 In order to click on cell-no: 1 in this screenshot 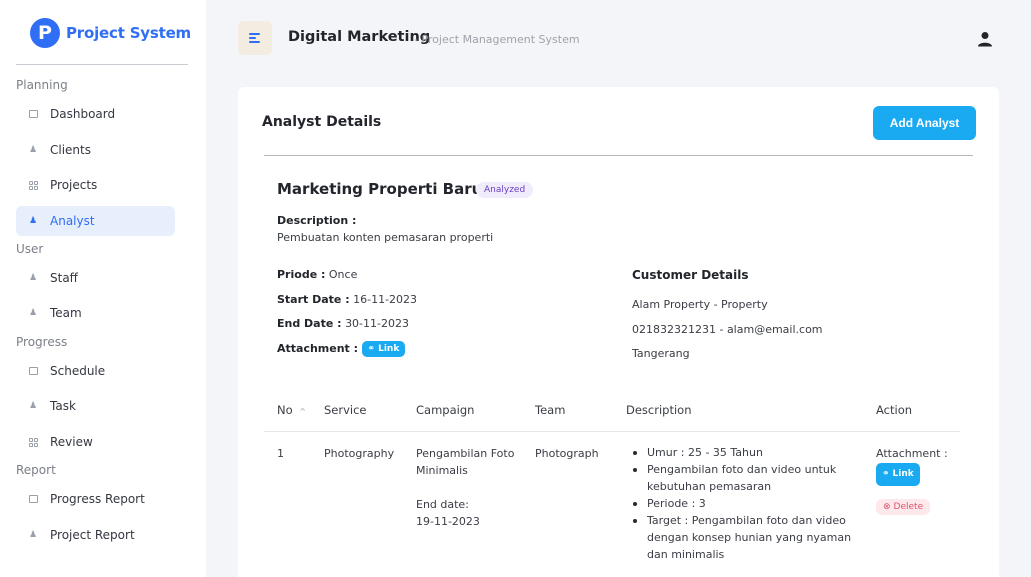, I will do `click(280, 453)`.